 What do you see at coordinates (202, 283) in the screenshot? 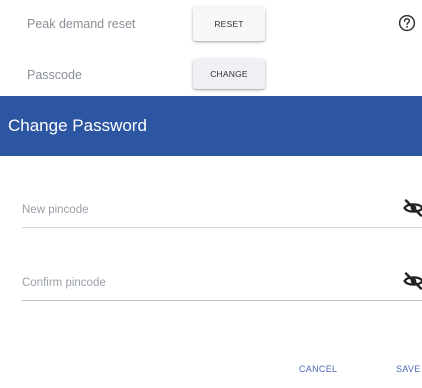
I see `confirm-pincode-input` at bounding box center [202, 283].